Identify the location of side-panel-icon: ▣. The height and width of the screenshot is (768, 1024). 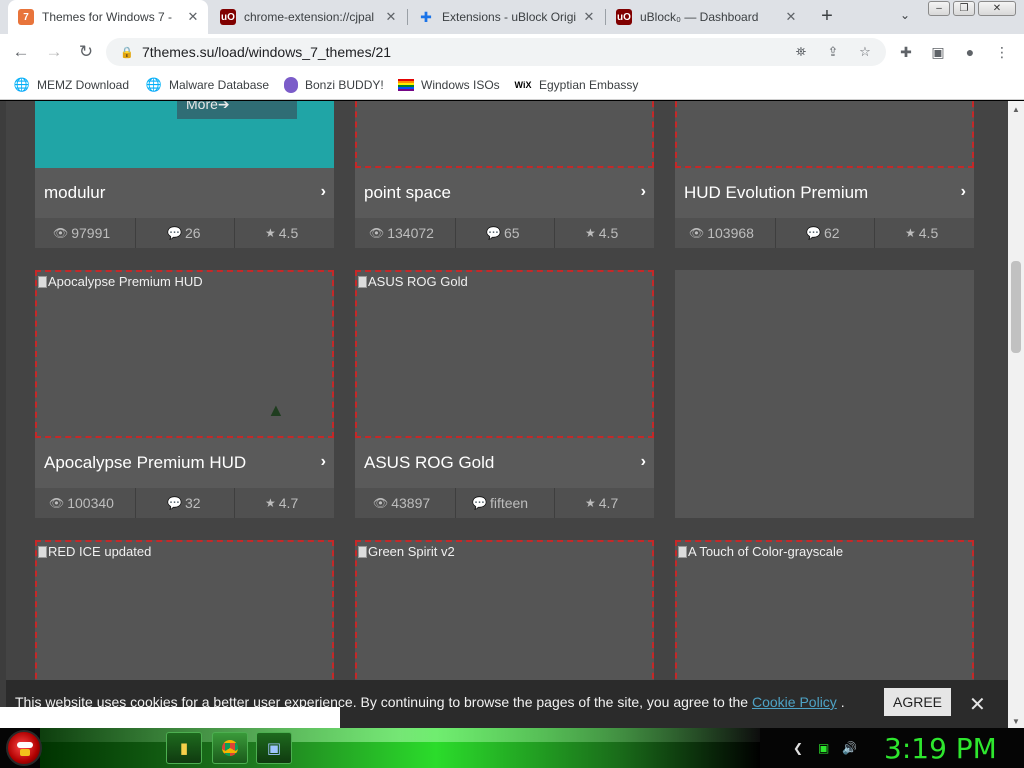
(938, 52).